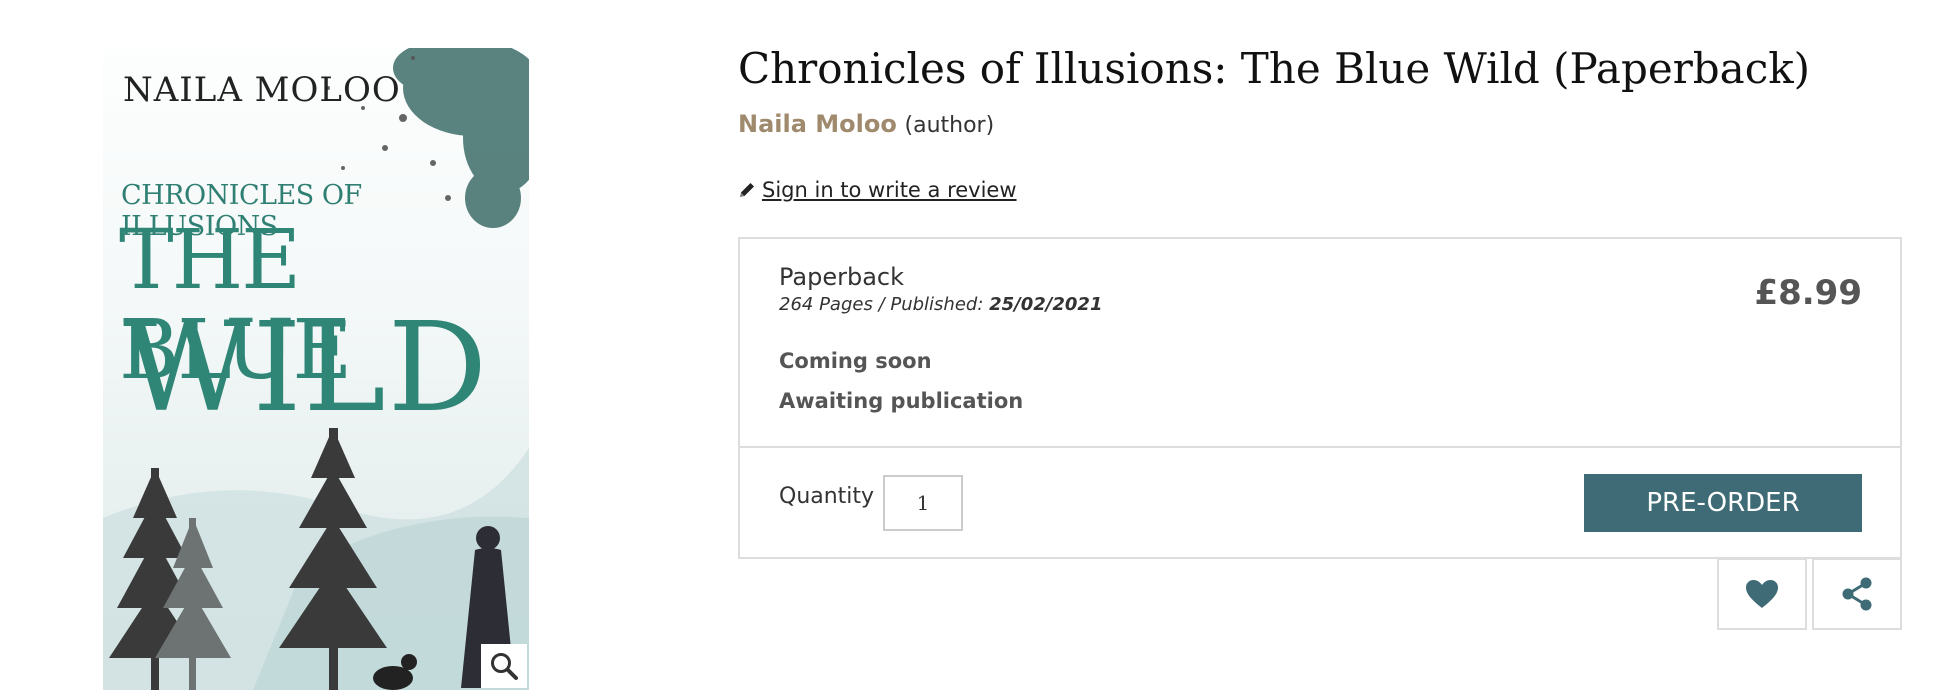  I want to click on write-review-link: Sign in to write a review, so click(877, 190).